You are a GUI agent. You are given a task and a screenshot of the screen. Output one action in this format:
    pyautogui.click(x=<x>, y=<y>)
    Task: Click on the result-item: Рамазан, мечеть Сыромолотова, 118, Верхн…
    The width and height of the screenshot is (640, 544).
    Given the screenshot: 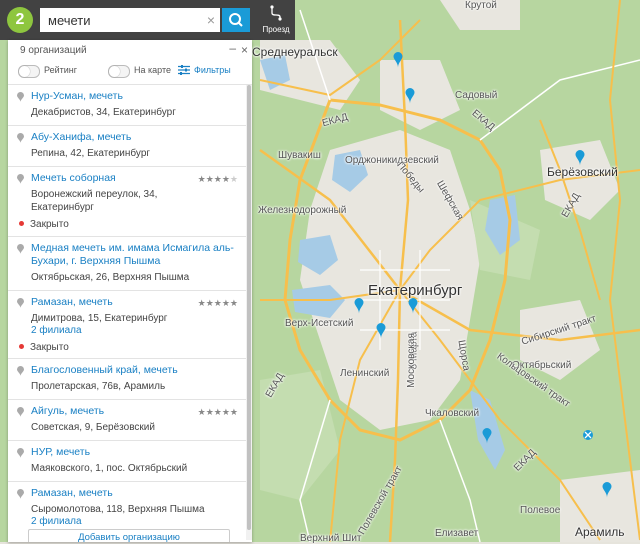 What is the action you would take?
    pyautogui.click(x=127, y=508)
    